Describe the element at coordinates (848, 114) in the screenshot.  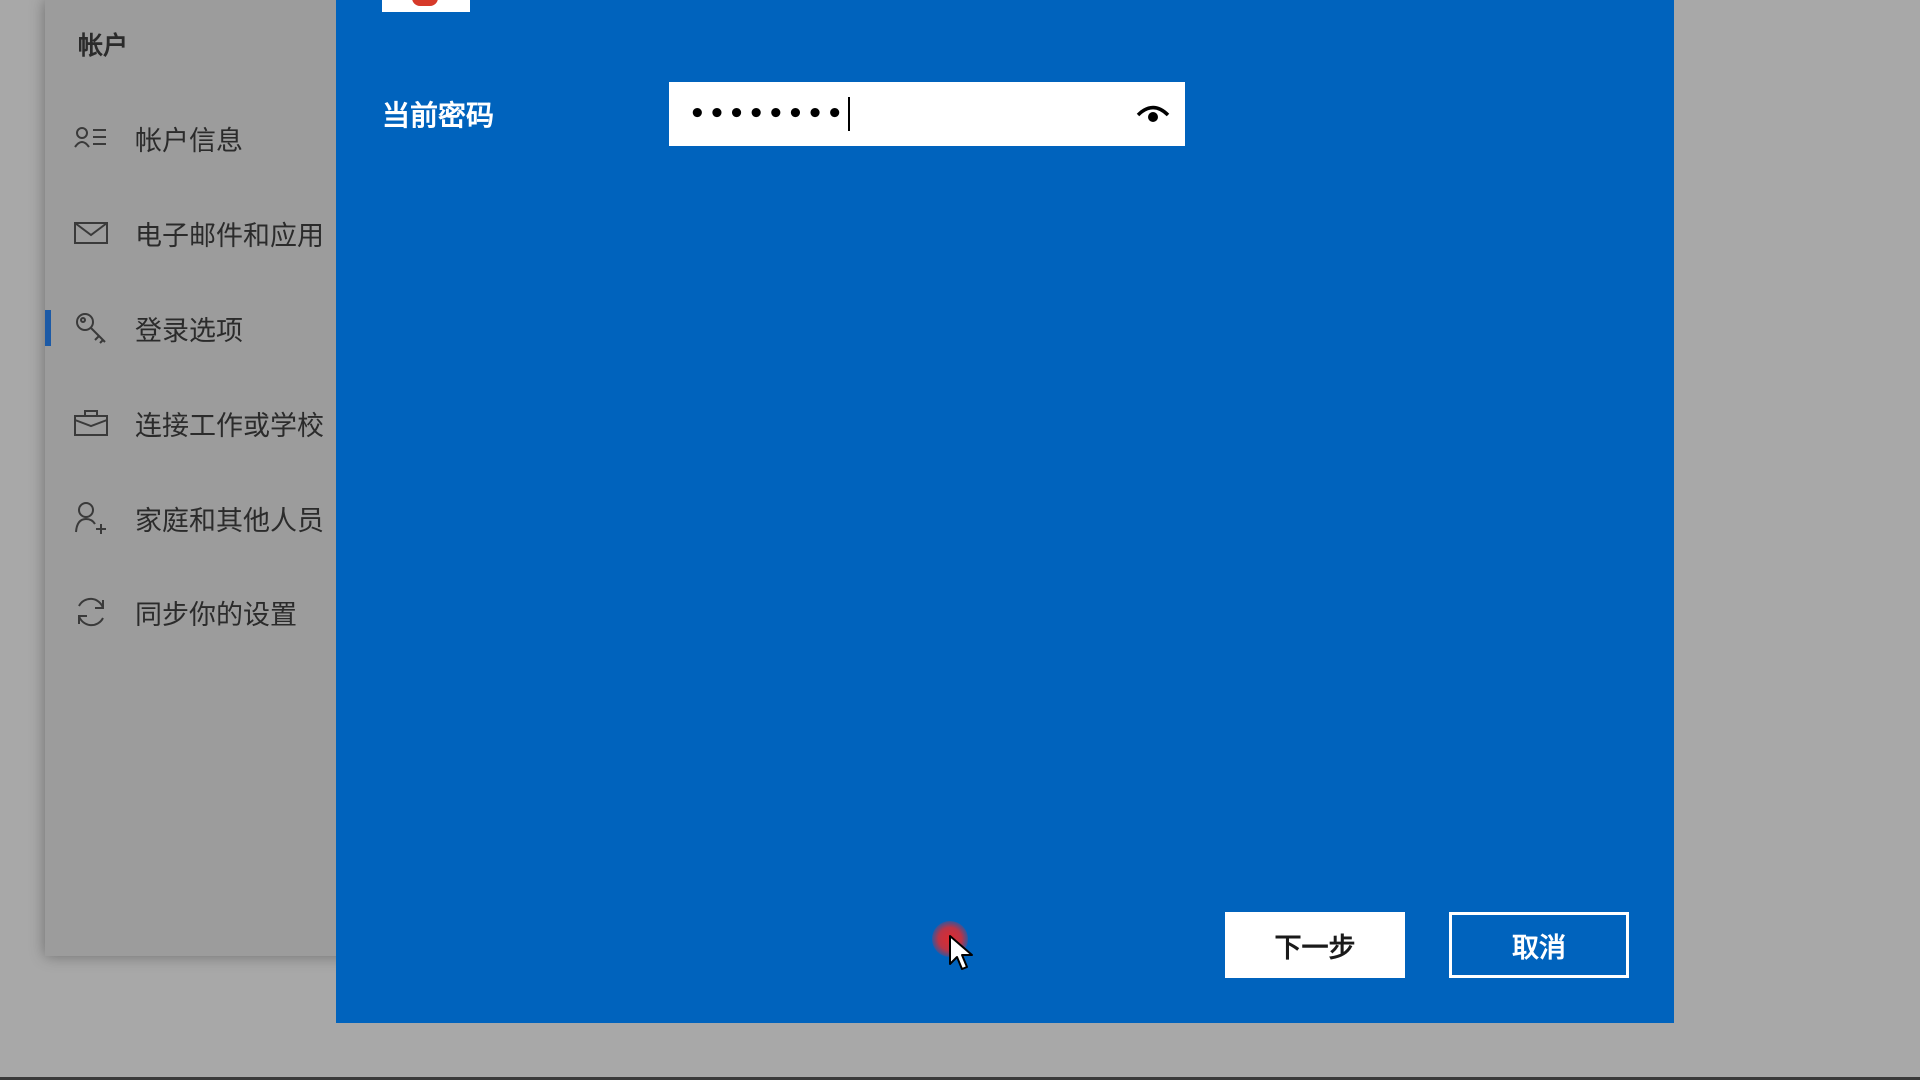
I see `text-caret` at that location.